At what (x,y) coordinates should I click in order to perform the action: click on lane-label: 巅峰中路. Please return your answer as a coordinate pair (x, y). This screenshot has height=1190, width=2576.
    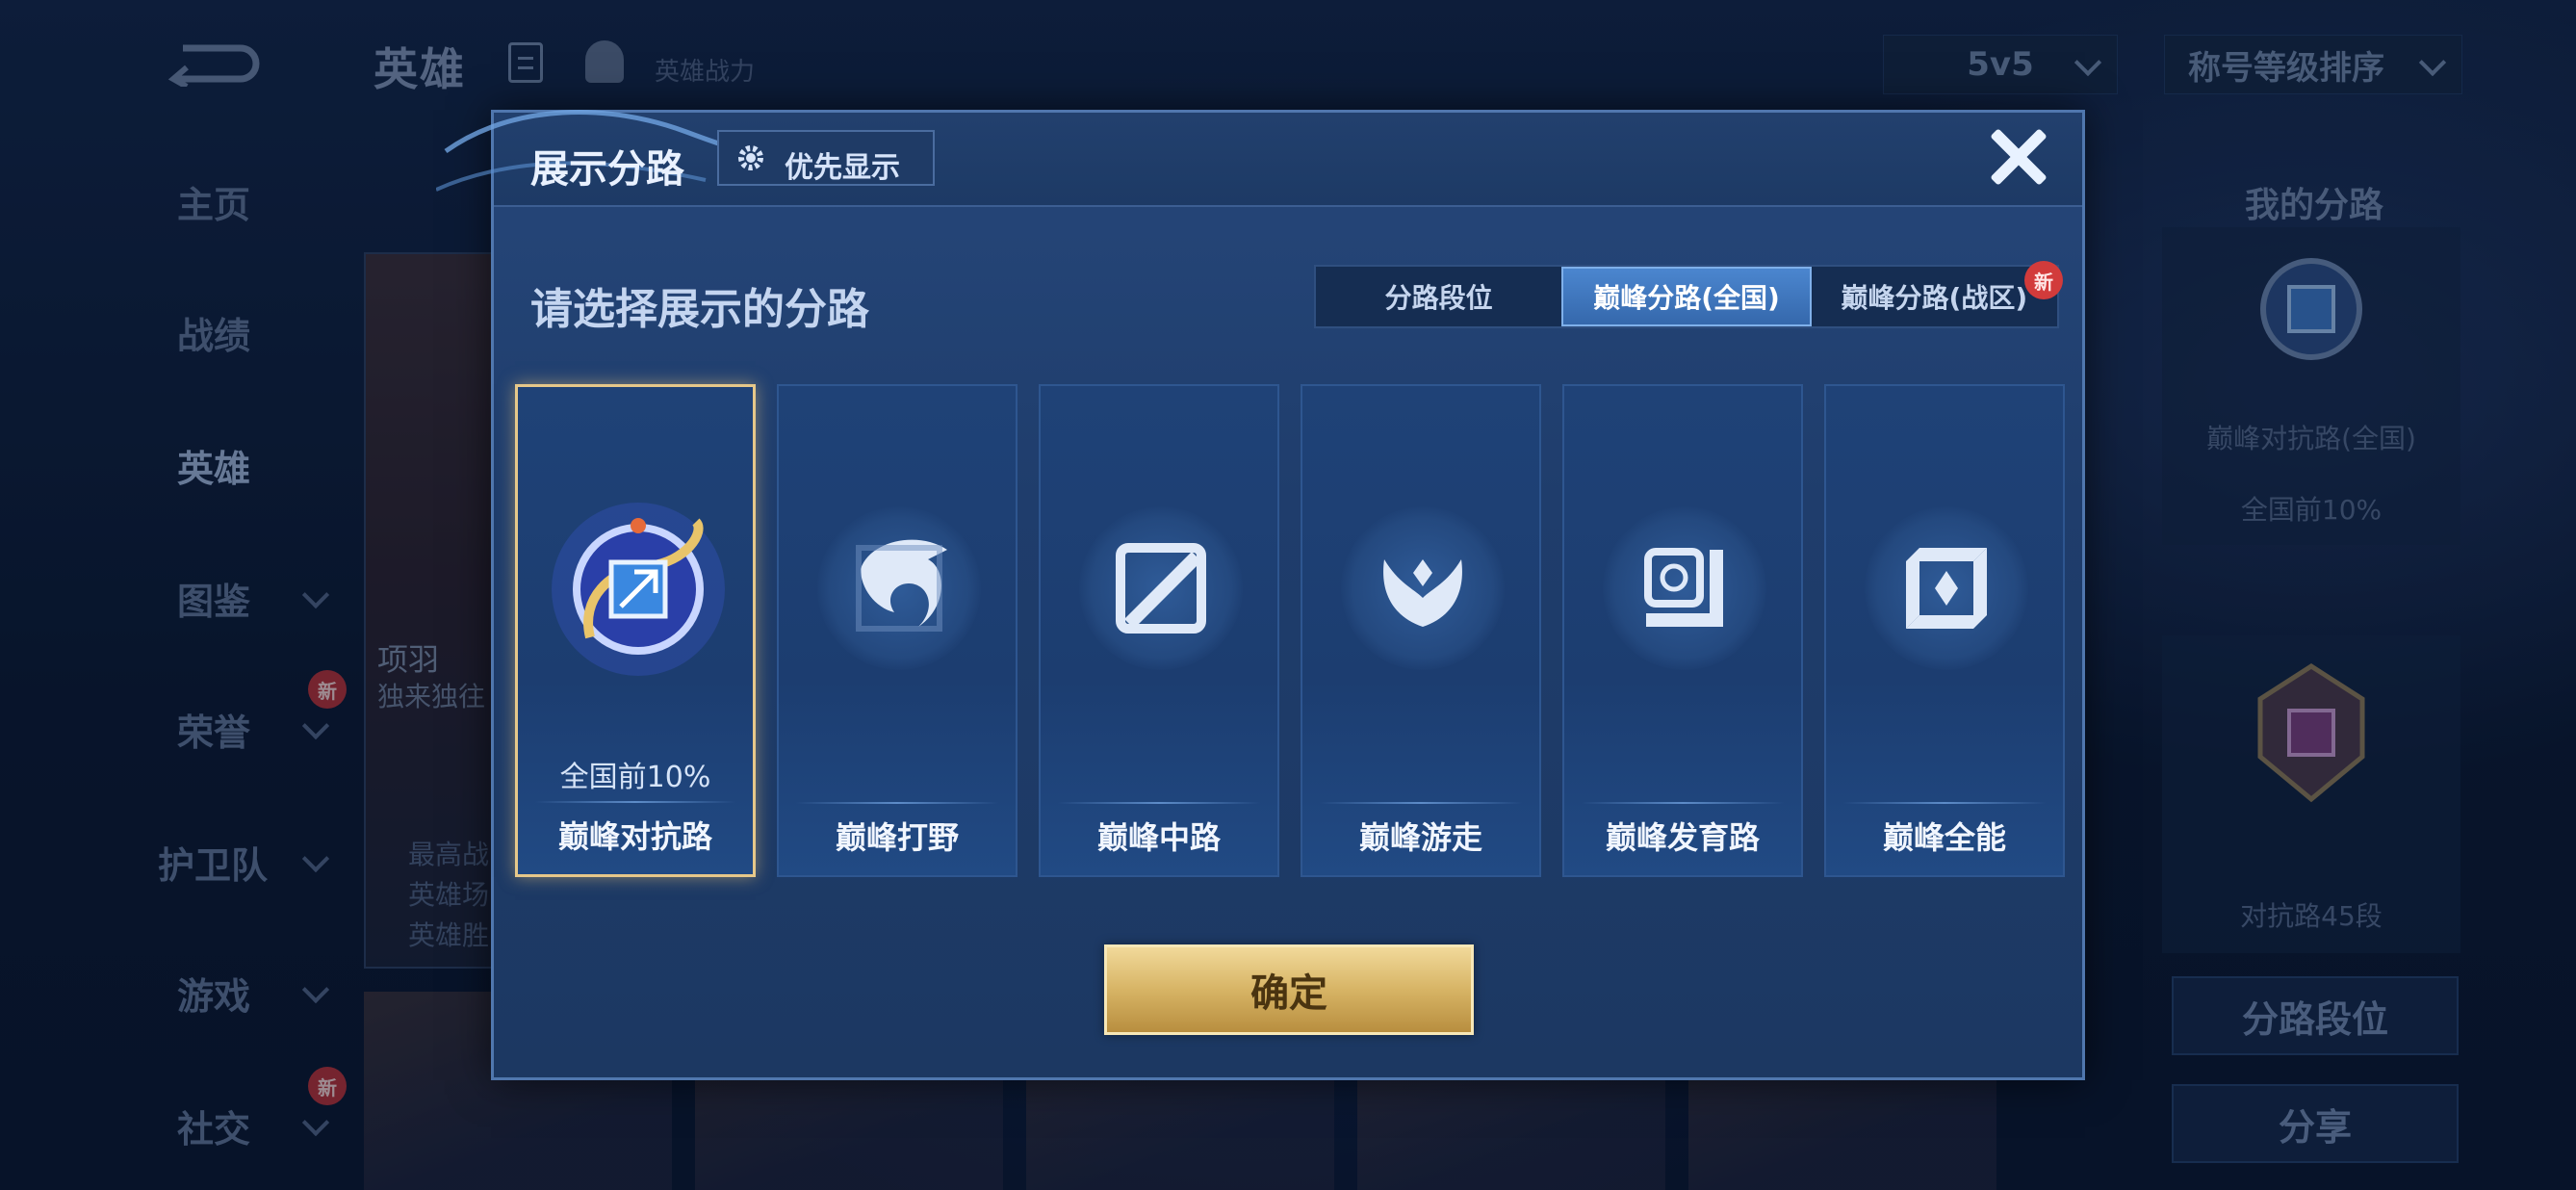
    Looking at the image, I should click on (1158, 838).